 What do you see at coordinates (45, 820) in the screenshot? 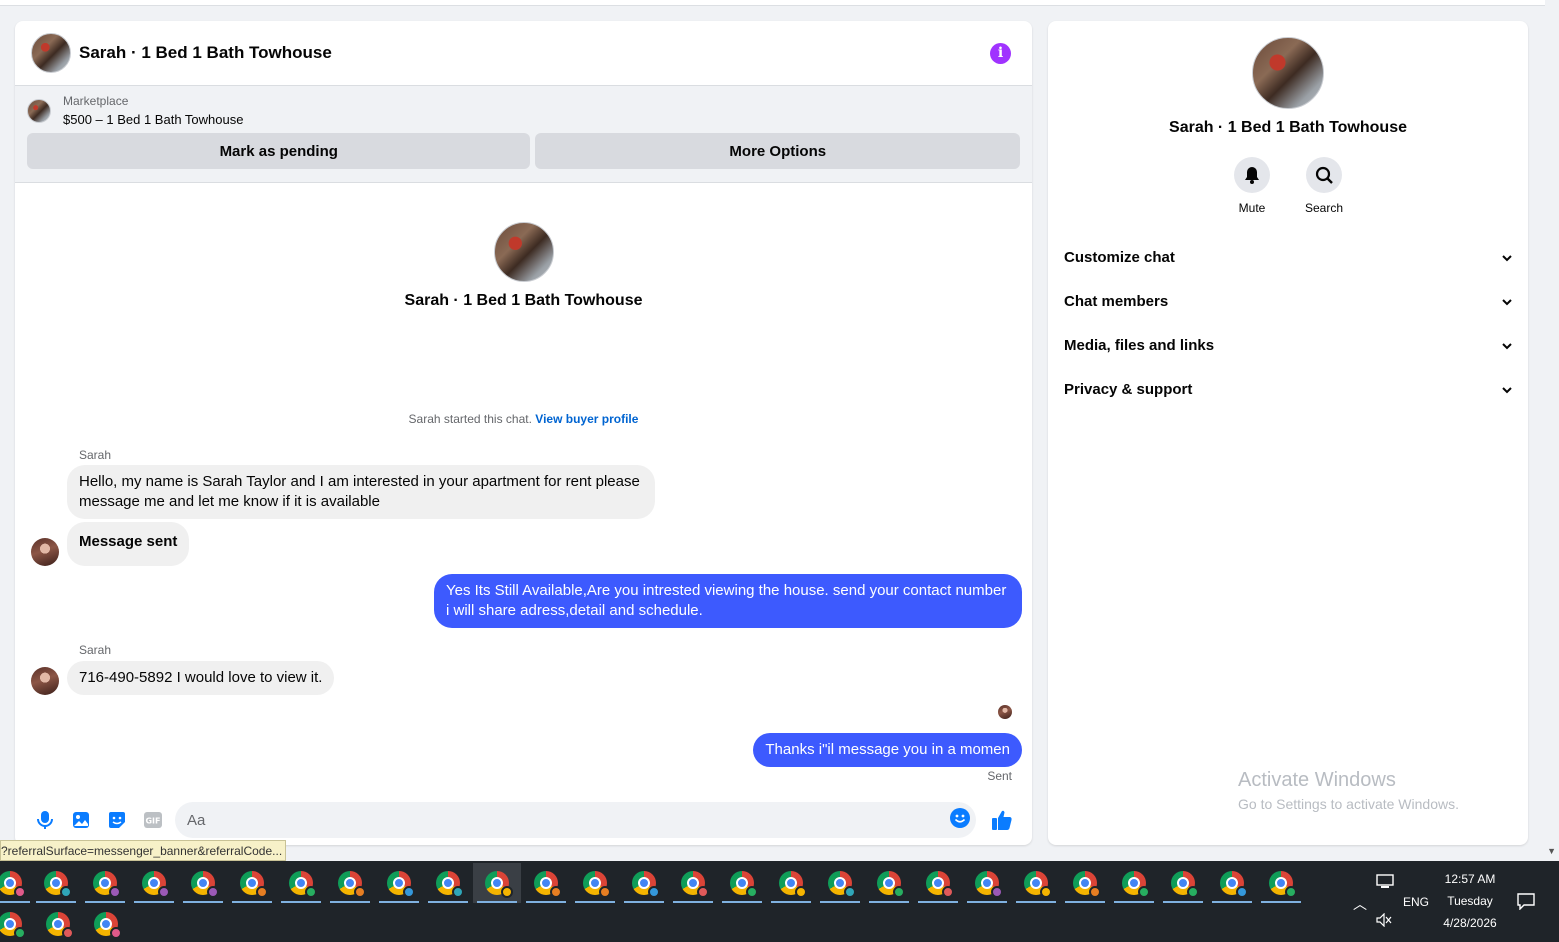
I see `microphone-icon` at bounding box center [45, 820].